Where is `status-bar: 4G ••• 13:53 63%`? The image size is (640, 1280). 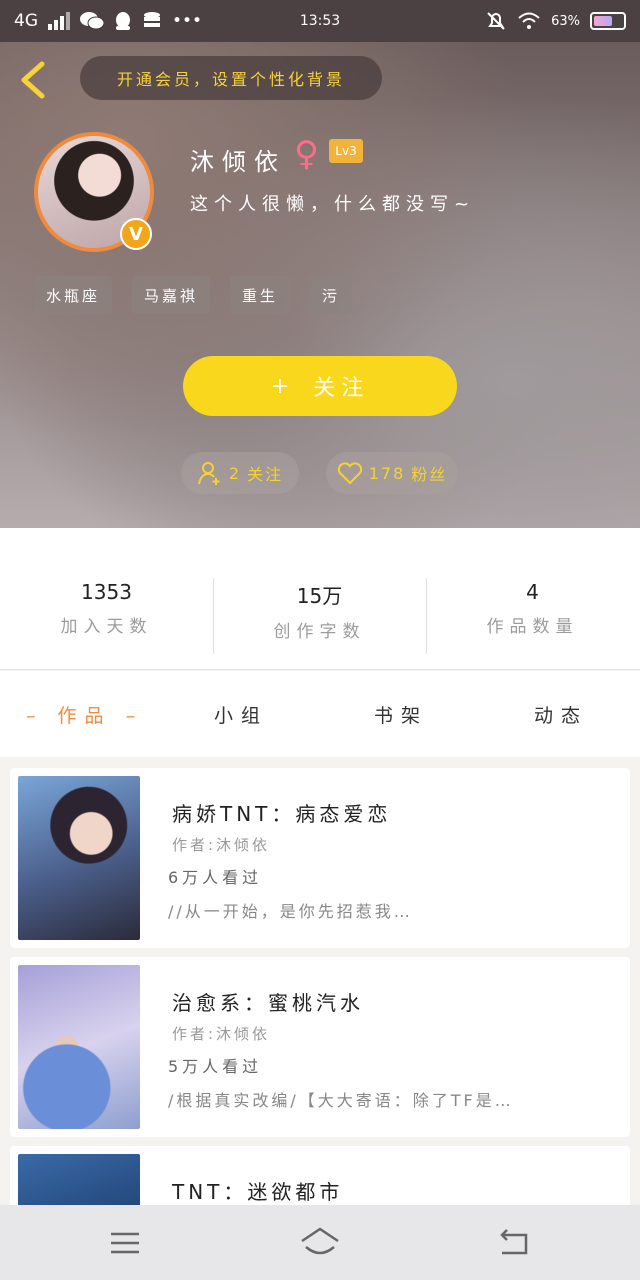 status-bar: 4G ••• 13:53 63% is located at coordinates (320, 21).